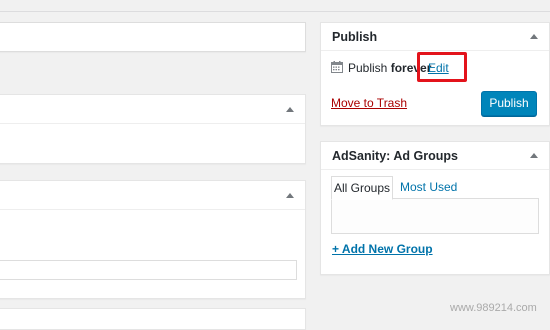  What do you see at coordinates (493, 308) in the screenshot?
I see `watermark-text: www.989214.com` at bounding box center [493, 308].